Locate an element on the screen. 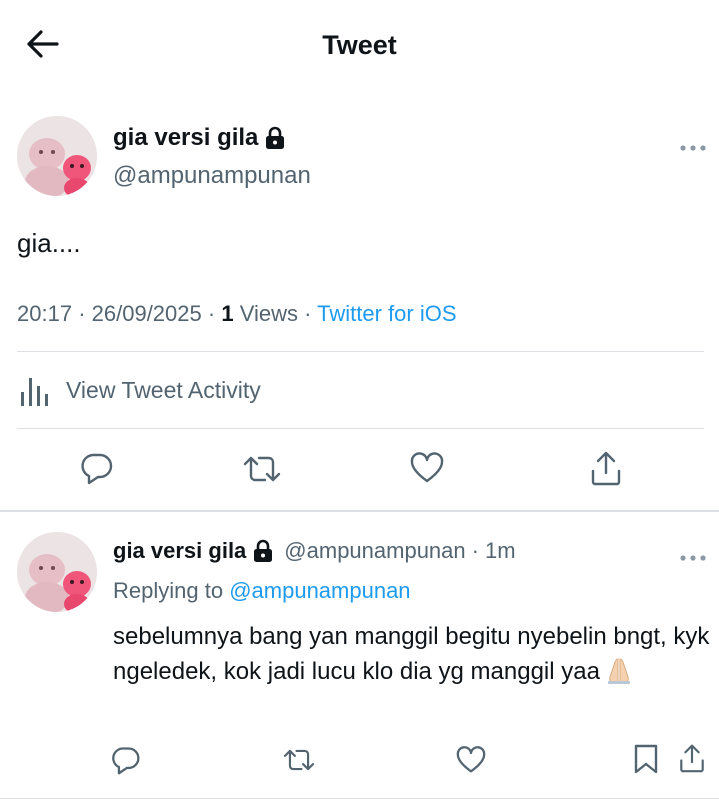  author-name-row: gia versi gila is located at coordinates (199, 138).